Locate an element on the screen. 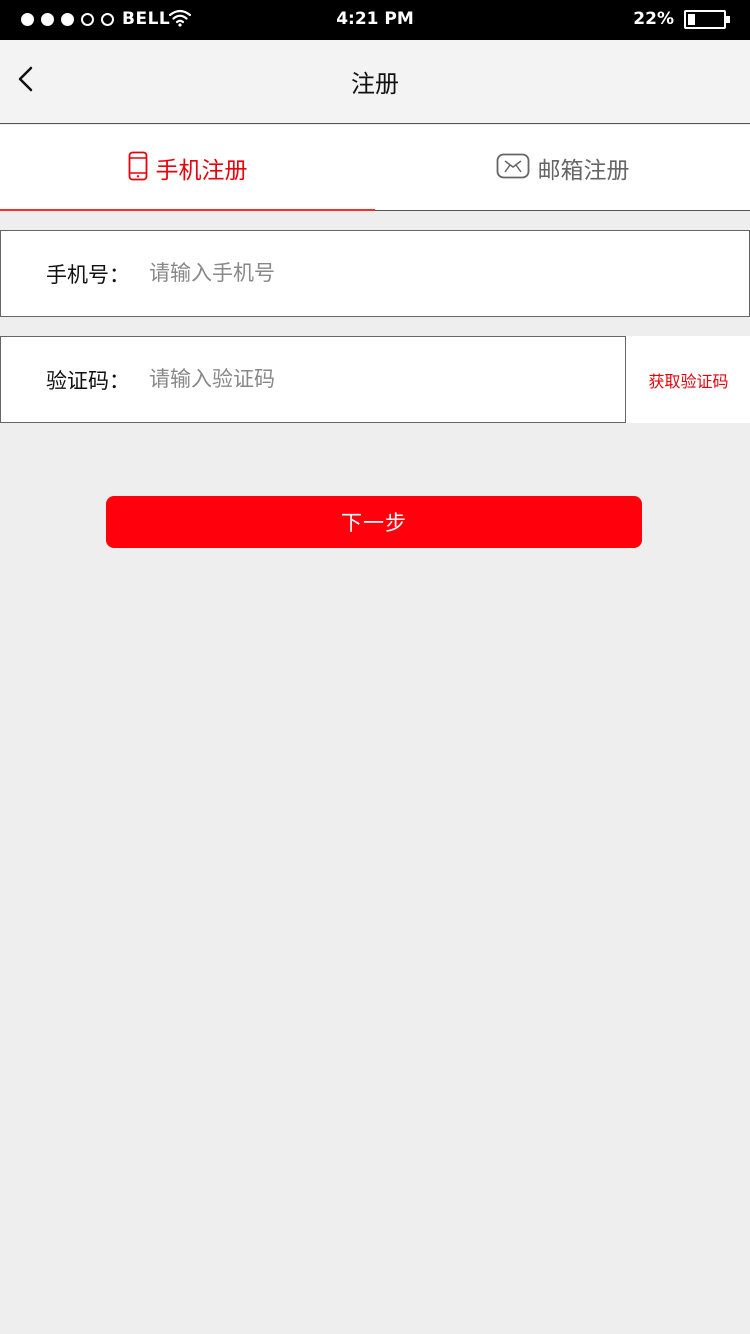  battery-icon is located at coordinates (705, 19).